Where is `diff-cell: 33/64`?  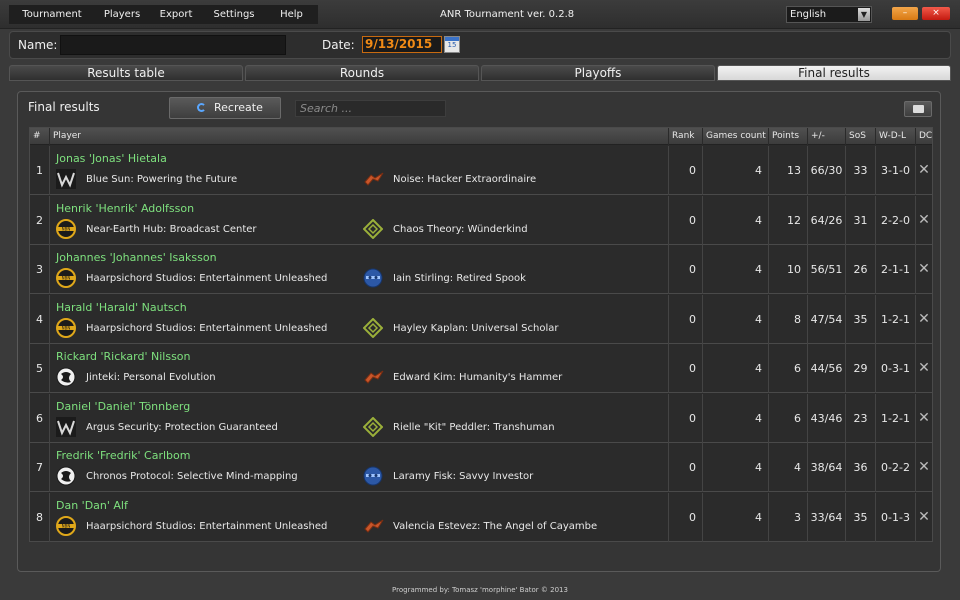 diff-cell: 33/64 is located at coordinates (827, 517).